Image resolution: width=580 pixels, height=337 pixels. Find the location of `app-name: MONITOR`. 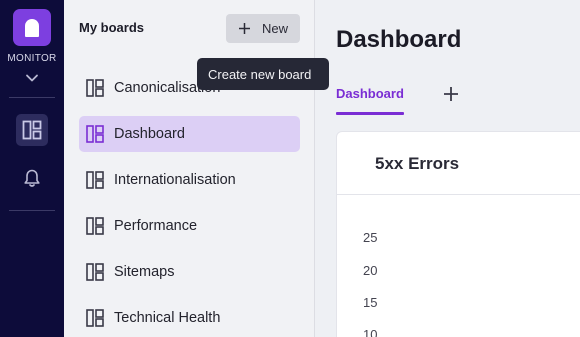

app-name: MONITOR is located at coordinates (32, 58).